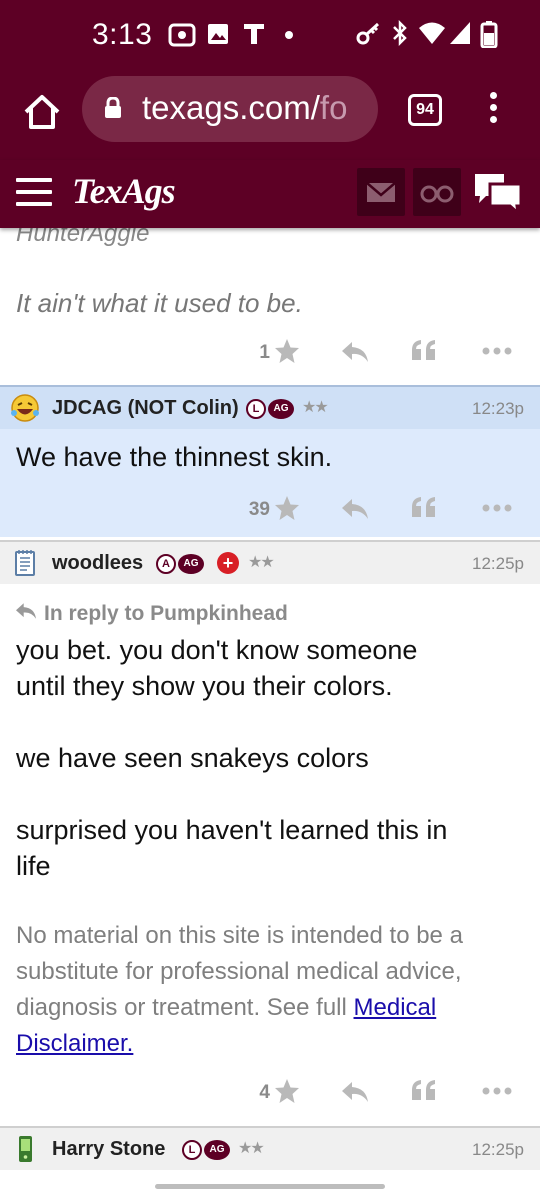  I want to click on post-text: We have the thinnest skin., so click(174, 457).